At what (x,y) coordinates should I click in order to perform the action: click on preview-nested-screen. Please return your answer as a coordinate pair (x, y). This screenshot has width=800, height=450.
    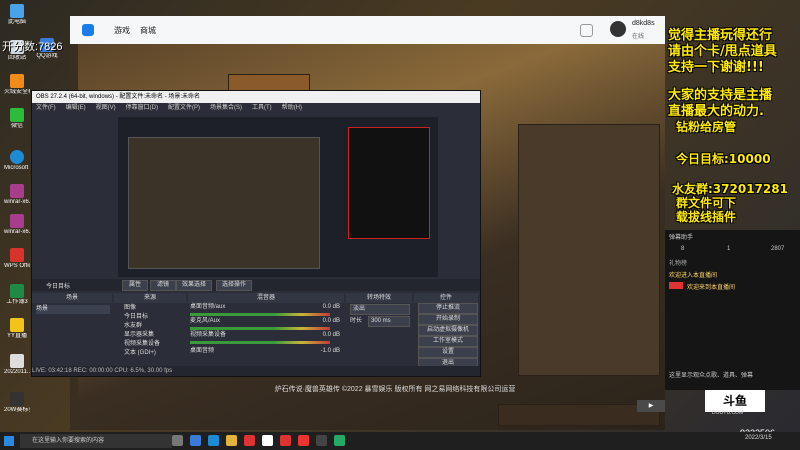
    Looking at the image, I should click on (224, 203).